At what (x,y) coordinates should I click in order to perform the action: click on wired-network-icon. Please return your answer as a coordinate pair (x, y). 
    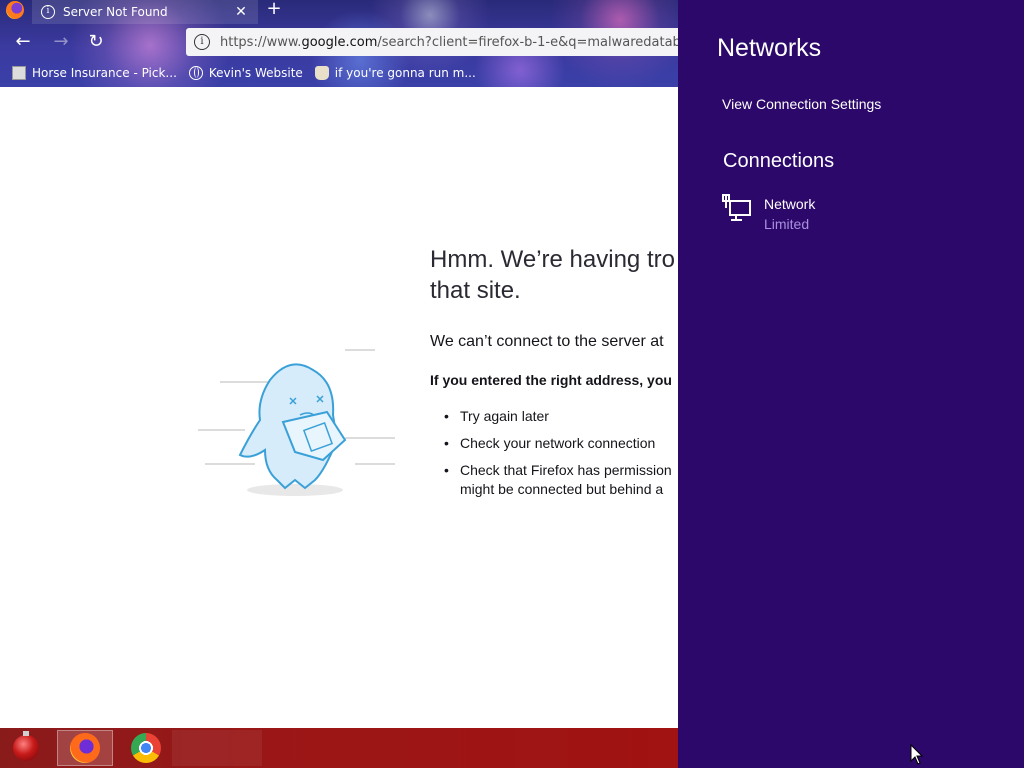
    Looking at the image, I should click on (736, 207).